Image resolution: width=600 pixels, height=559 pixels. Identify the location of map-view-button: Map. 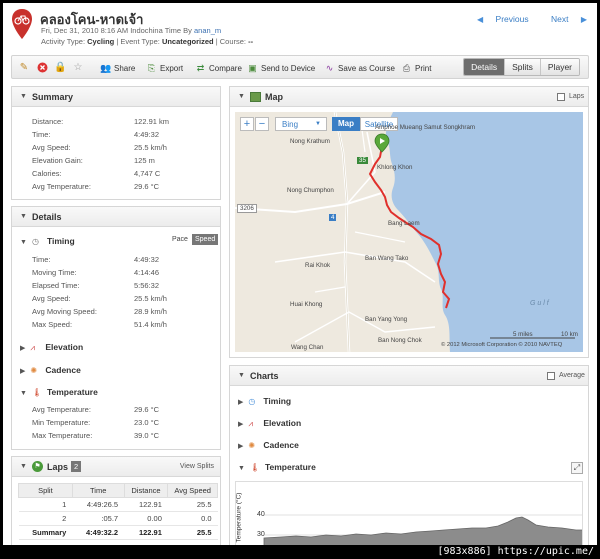
(346, 124).